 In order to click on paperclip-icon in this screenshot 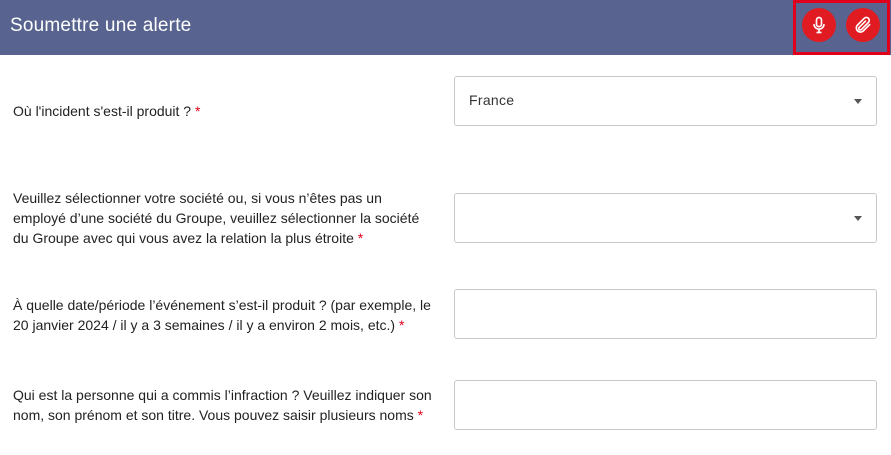, I will do `click(863, 24)`.